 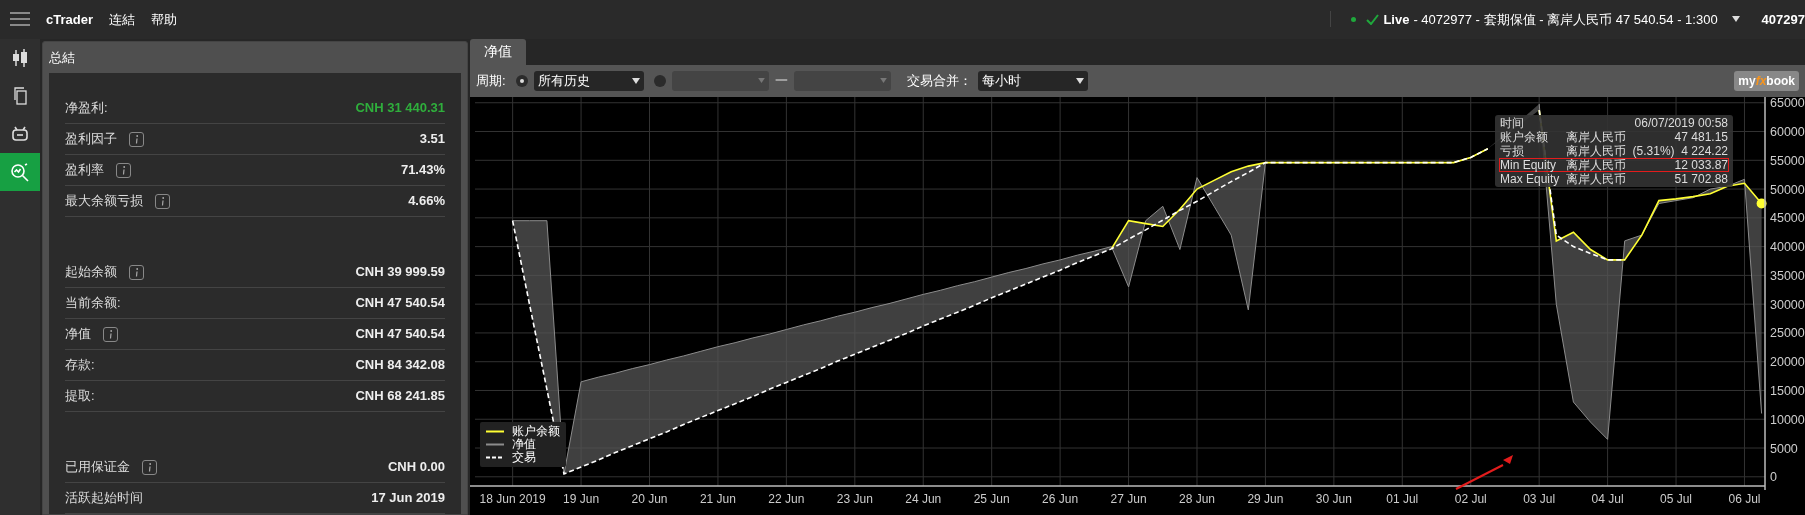 I want to click on x-tick-label: 04 Jul, so click(x=1607, y=498).